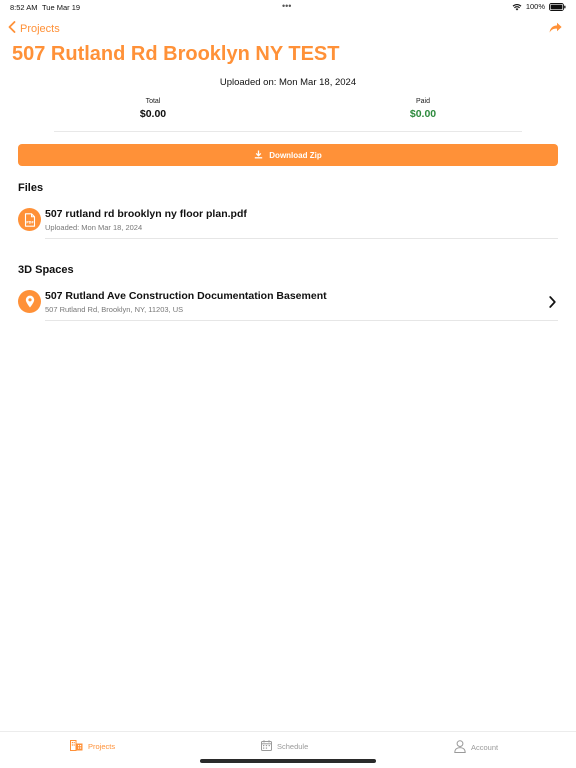  Describe the element at coordinates (517, 7) in the screenshot. I see `wifi-icon` at that location.